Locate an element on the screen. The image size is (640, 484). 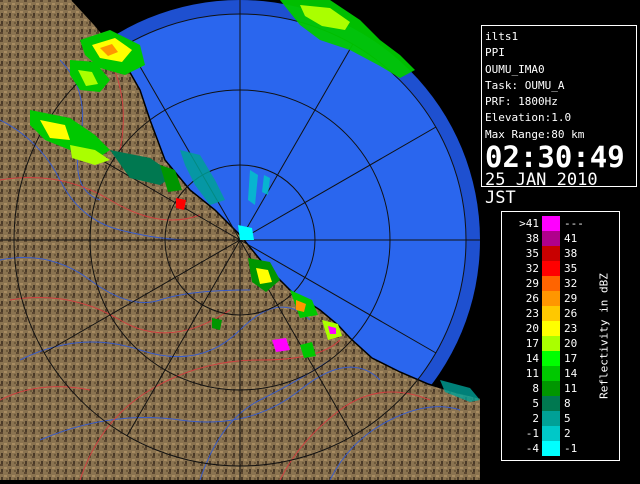
legend-low-value: 5 is located at coordinates (535, 403).